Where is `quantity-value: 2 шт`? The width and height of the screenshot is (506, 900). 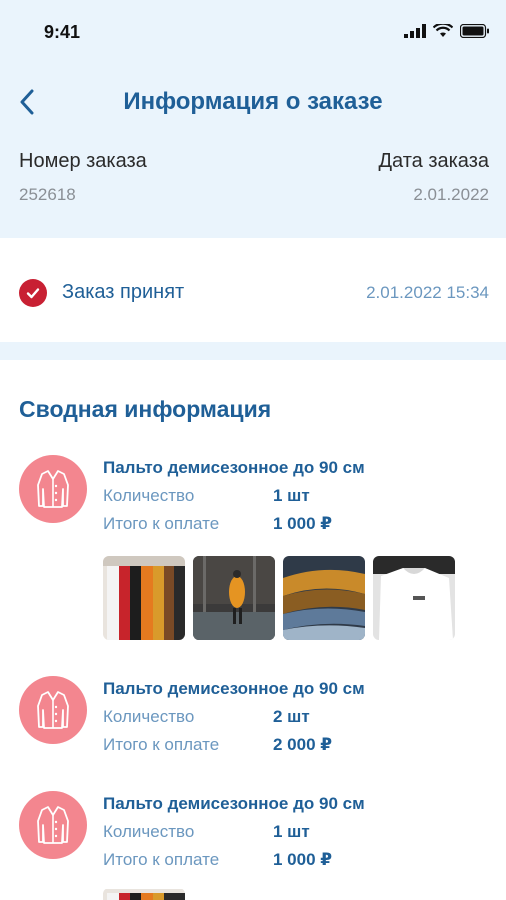
quantity-value: 2 шт is located at coordinates (291, 716).